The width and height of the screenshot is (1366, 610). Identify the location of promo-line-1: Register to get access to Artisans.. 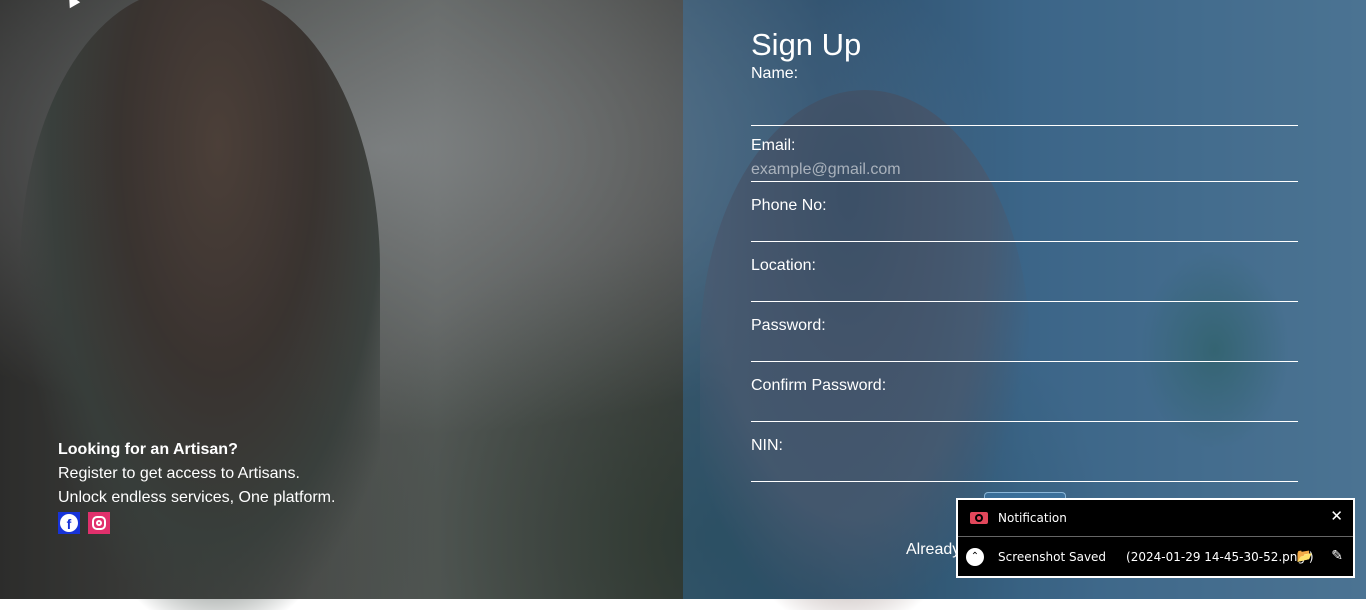
(179, 473).